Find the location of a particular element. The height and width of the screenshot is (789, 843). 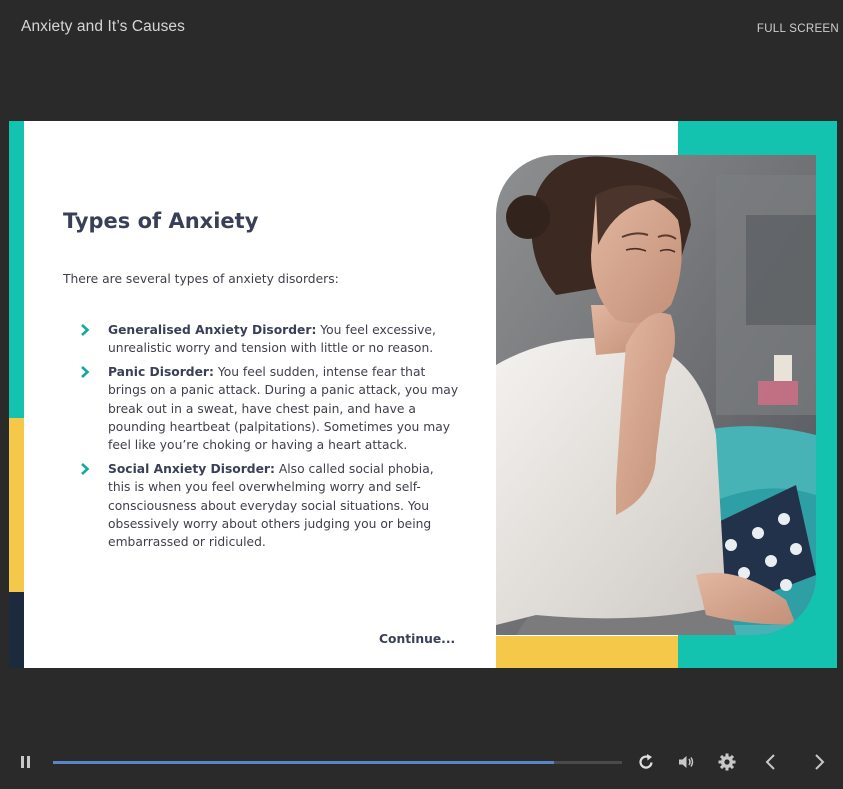

slide-heading: Types of Anxiety is located at coordinates (161, 221).